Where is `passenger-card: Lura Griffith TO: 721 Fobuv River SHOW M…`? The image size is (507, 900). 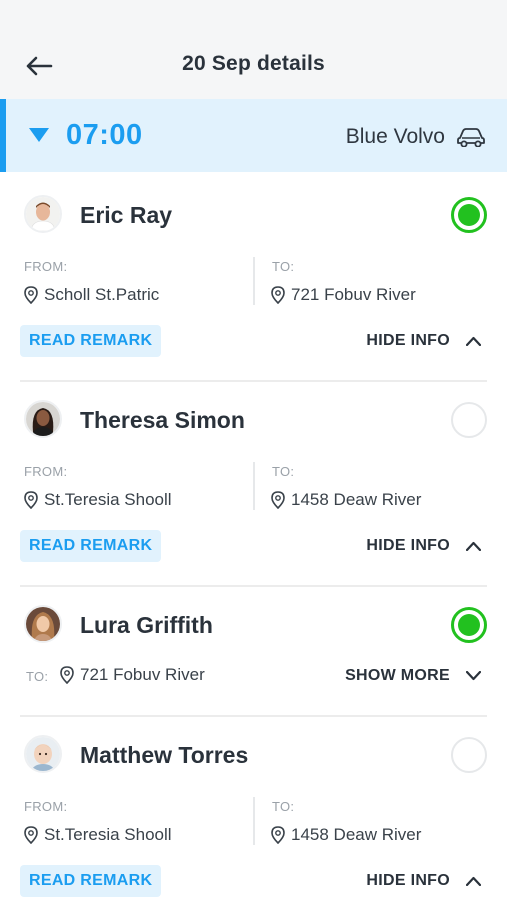 passenger-card: Lura Griffith TO: 721 Fobuv River SHOW M… is located at coordinates (253, 647).